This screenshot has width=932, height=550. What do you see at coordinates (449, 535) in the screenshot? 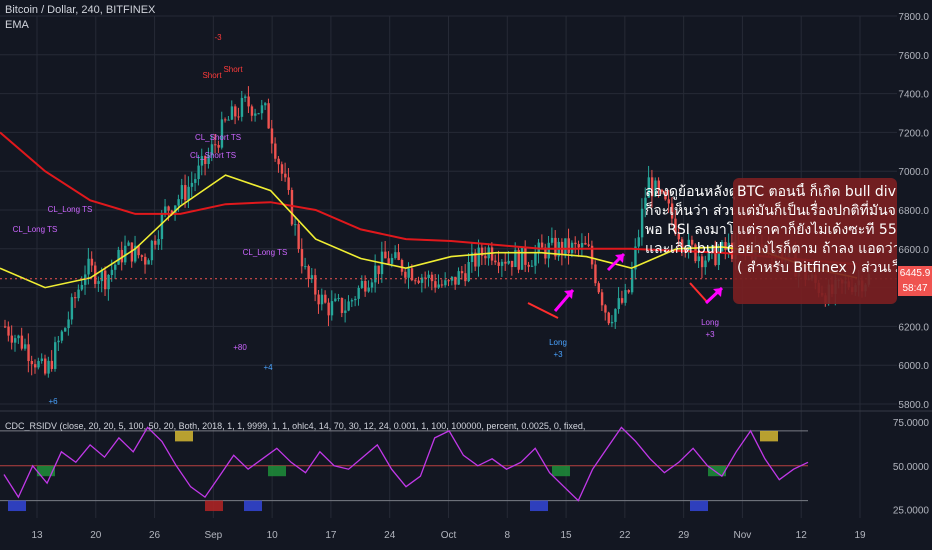
I see `time-tick-label: Oct` at bounding box center [449, 535].